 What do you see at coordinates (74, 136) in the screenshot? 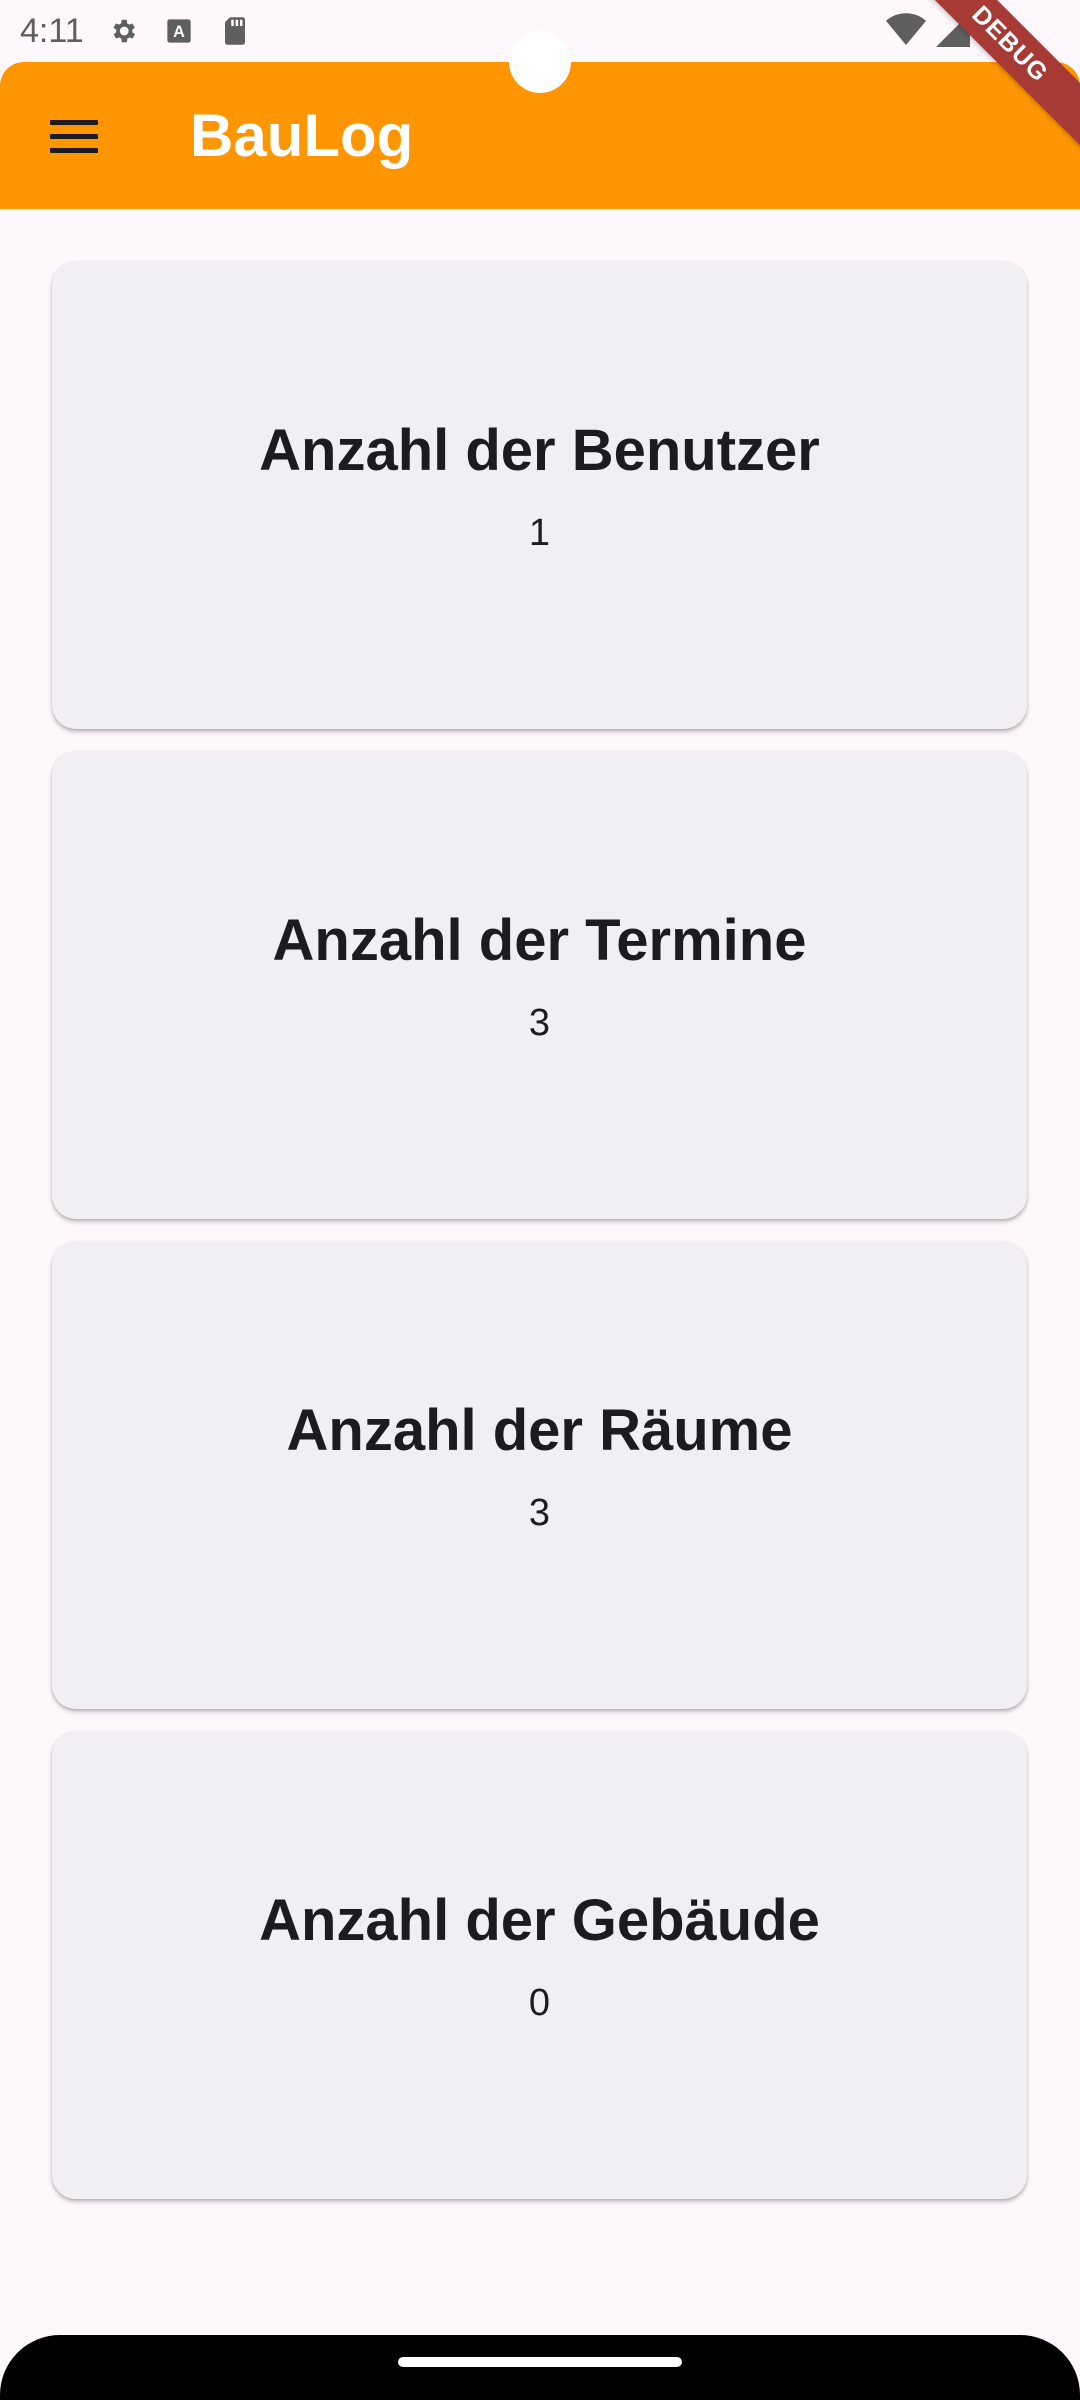
I see `hamburger-menu-icon` at bounding box center [74, 136].